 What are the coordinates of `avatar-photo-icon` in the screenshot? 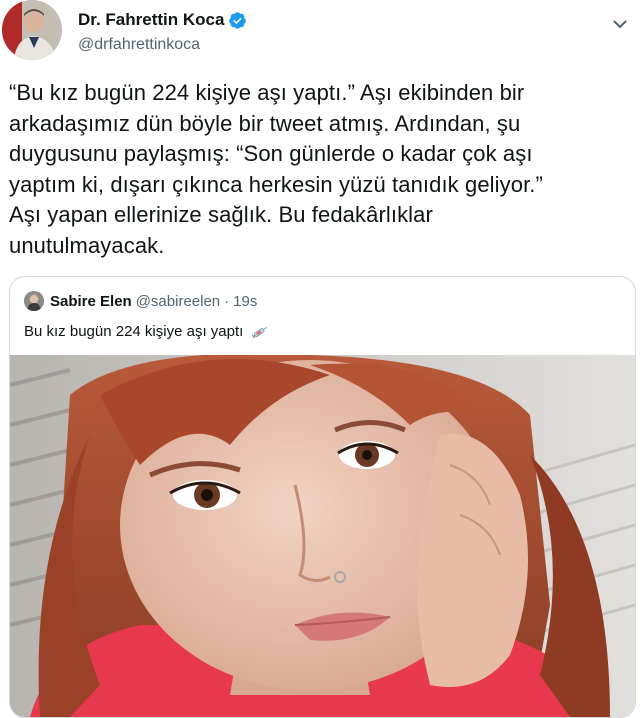 It's located at (32, 30).